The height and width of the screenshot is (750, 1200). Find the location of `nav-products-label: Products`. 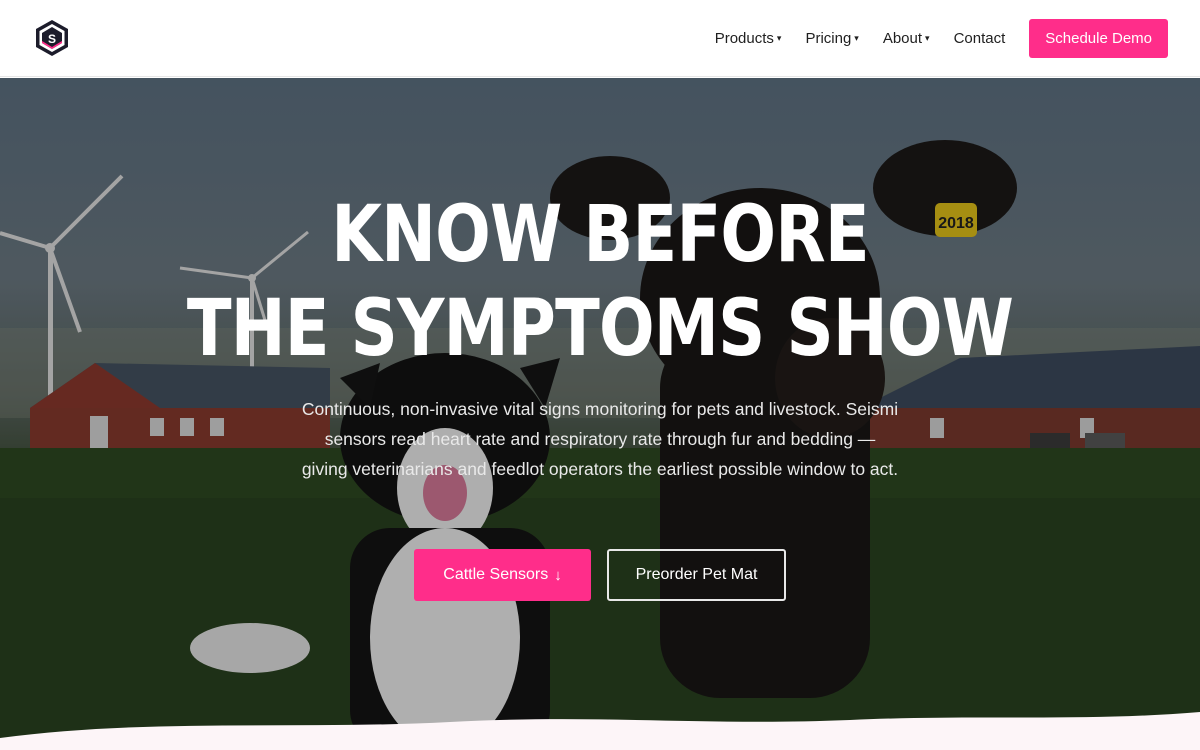

nav-products-label: Products is located at coordinates (744, 38).